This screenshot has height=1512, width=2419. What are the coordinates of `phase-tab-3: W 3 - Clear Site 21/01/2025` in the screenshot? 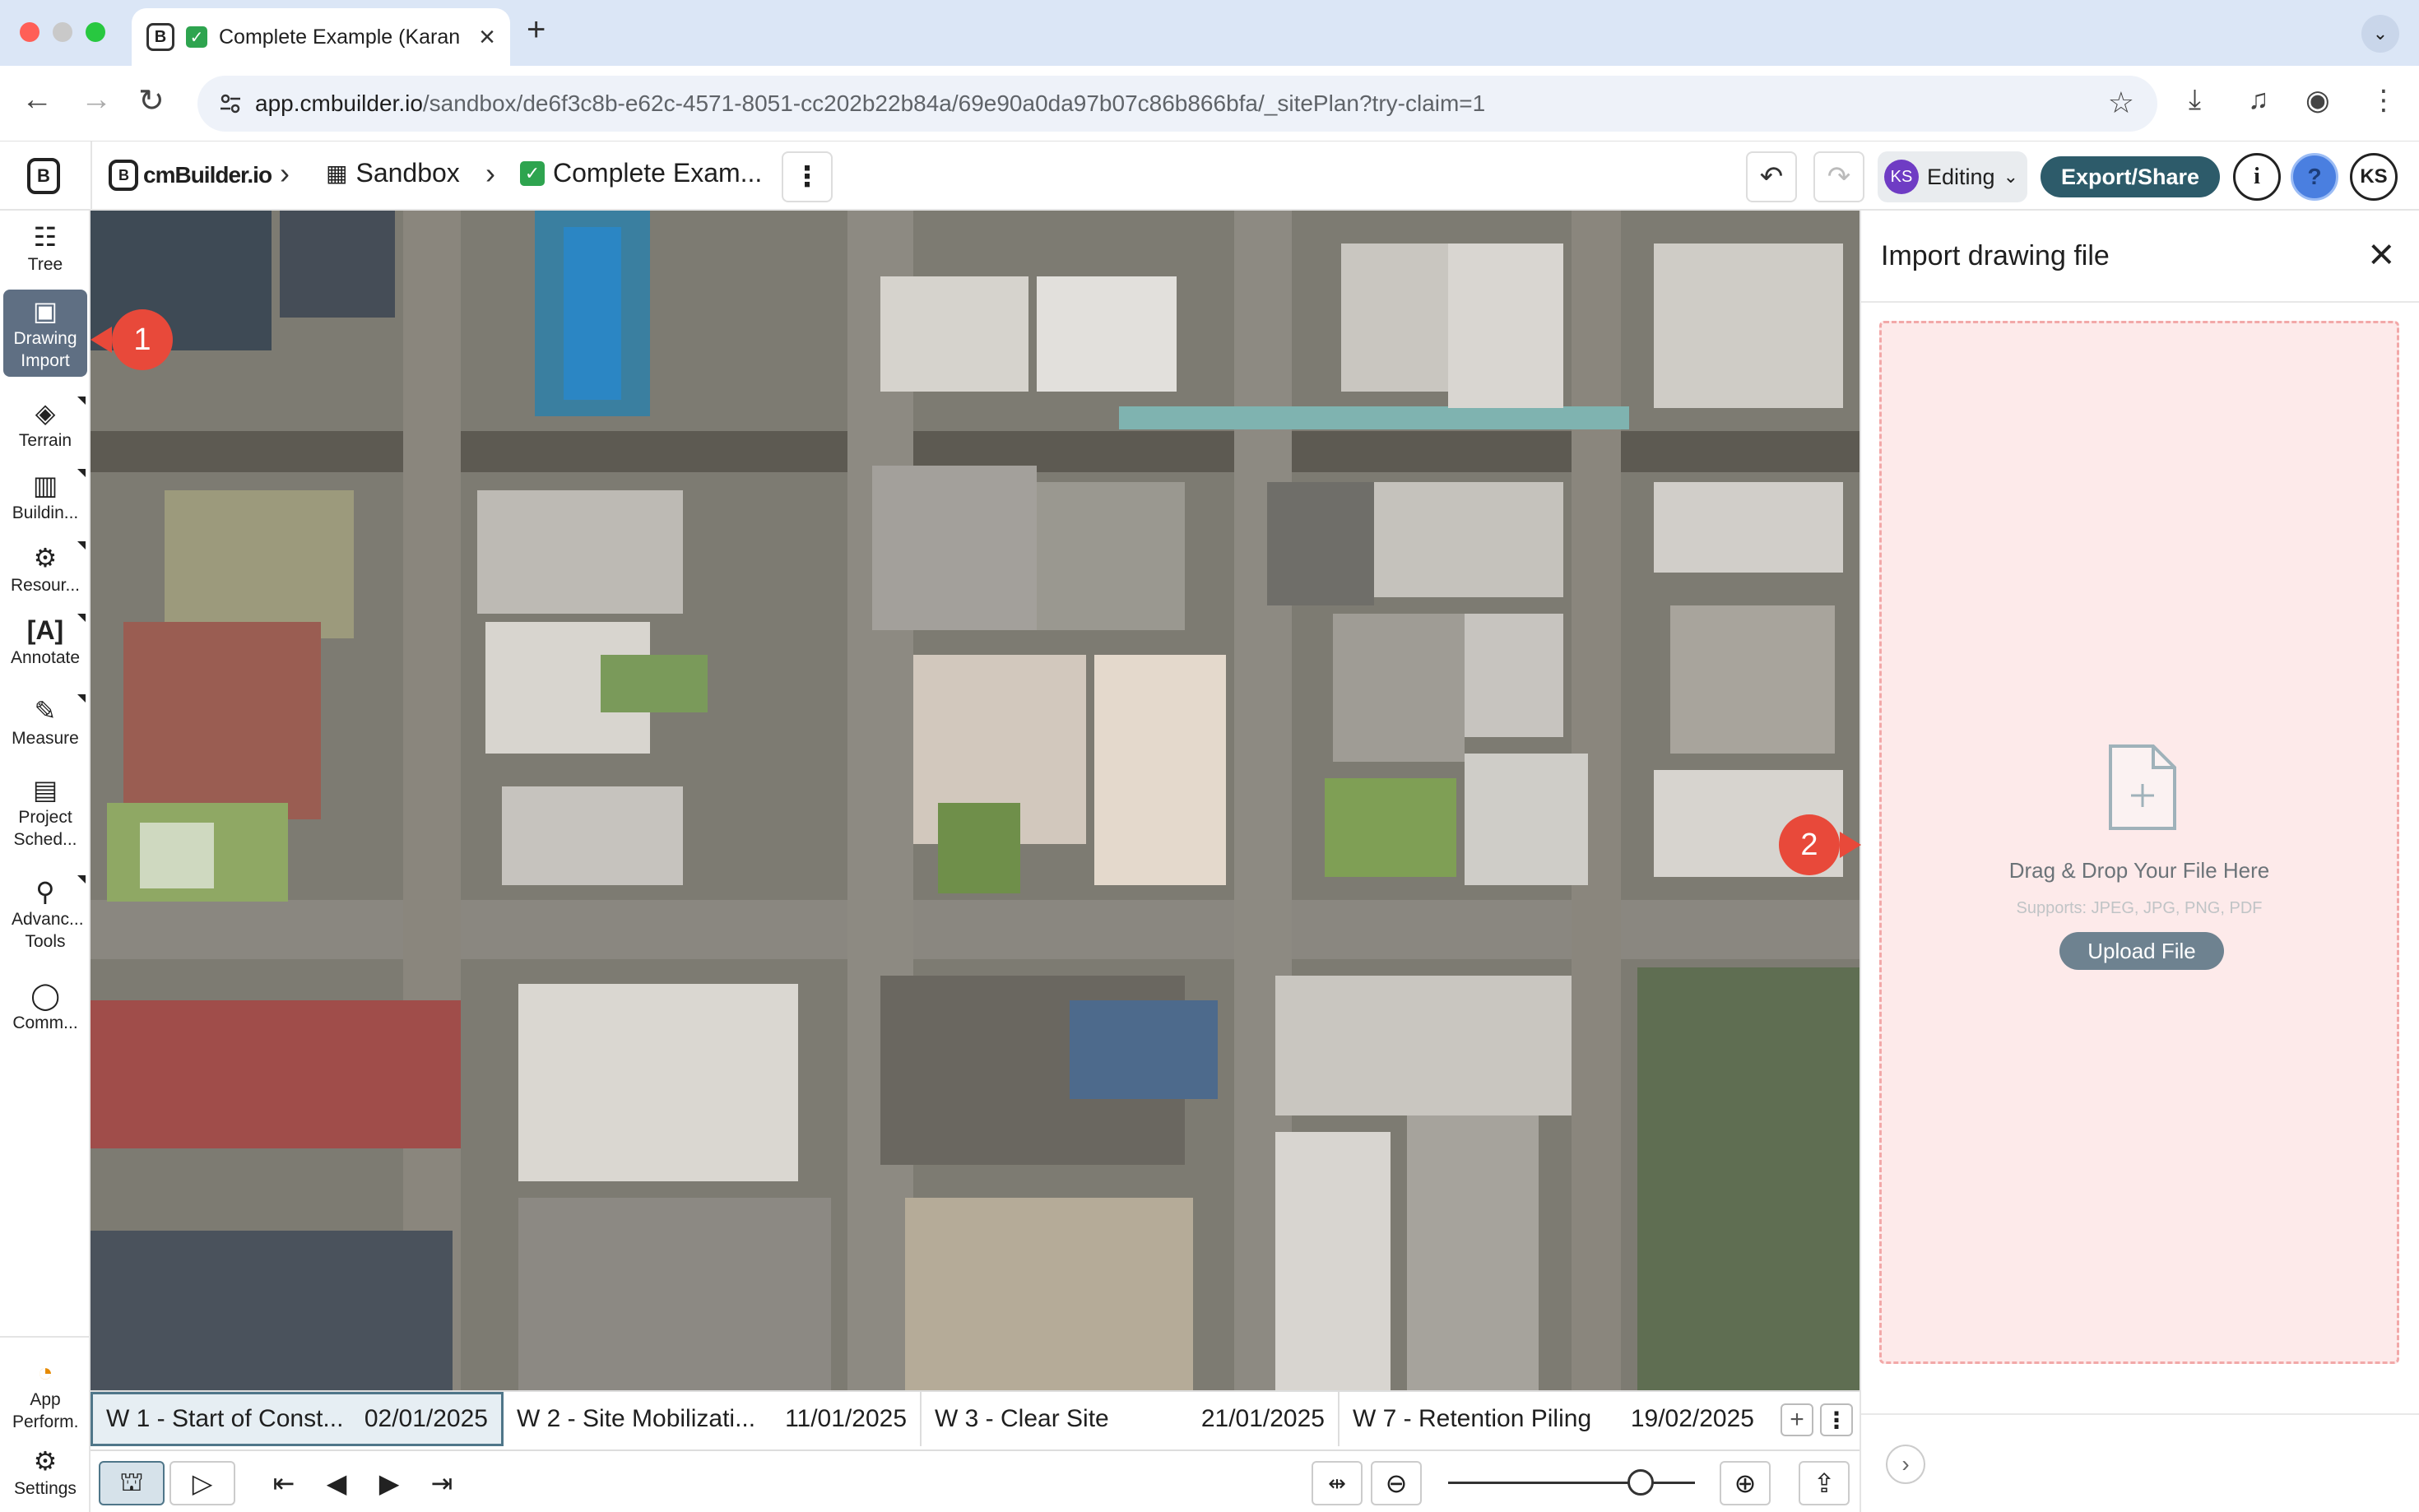 It's located at (1131, 1419).